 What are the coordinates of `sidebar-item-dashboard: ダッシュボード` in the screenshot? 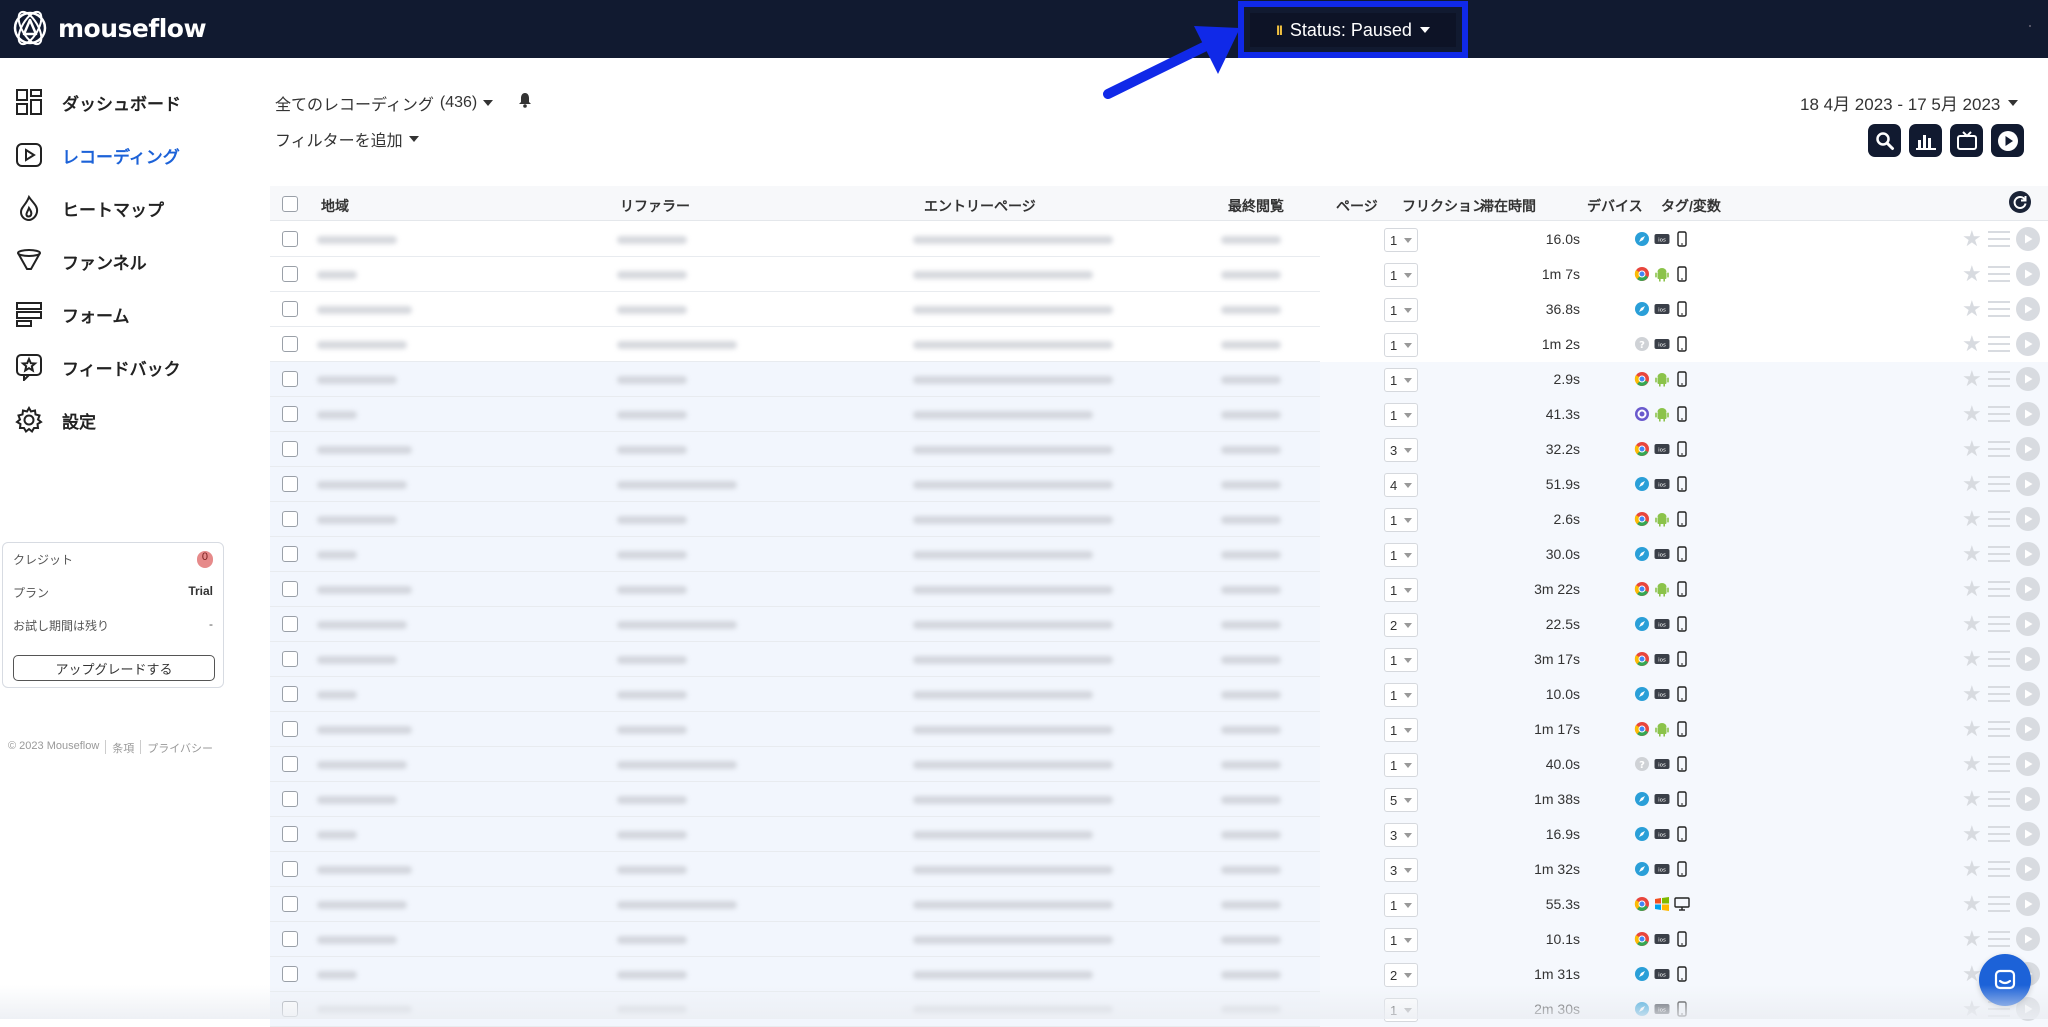 It's located at (97, 102).